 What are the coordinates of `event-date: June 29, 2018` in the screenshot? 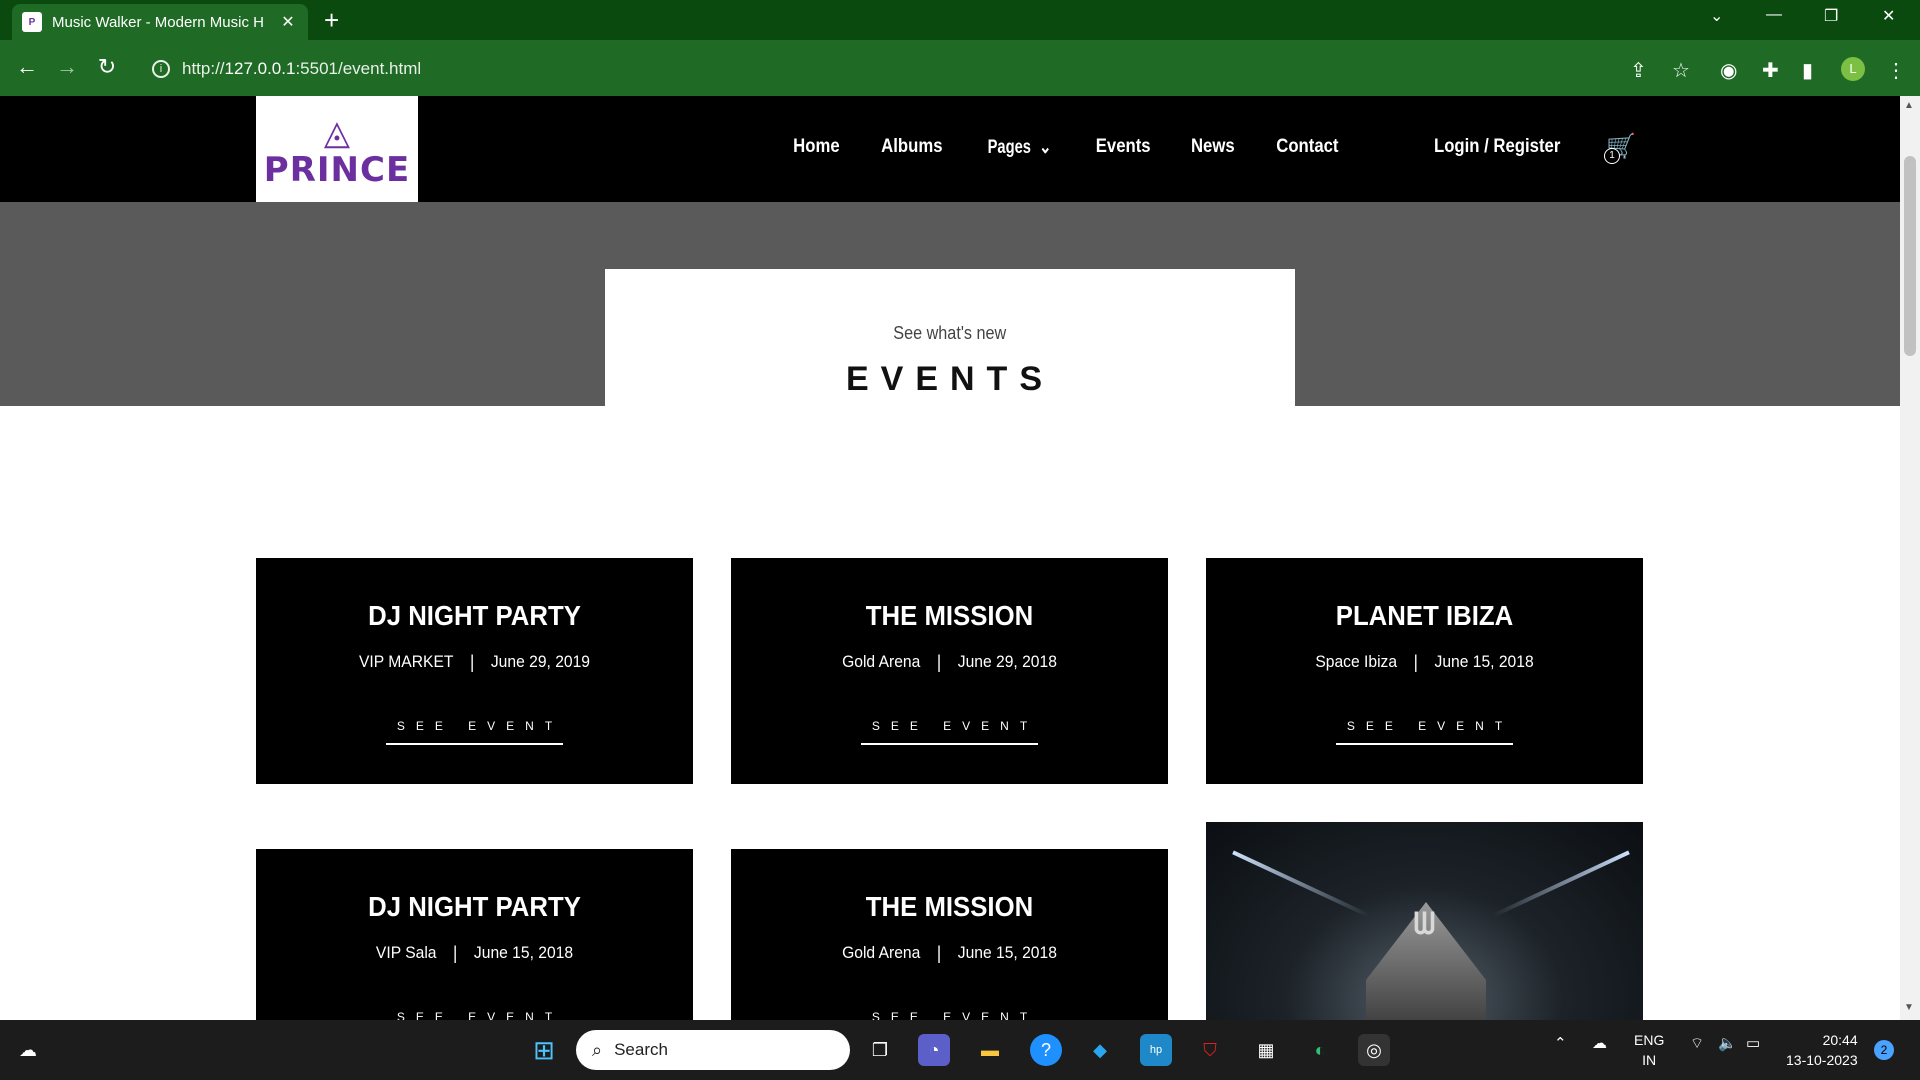 It's located at (1007, 661).